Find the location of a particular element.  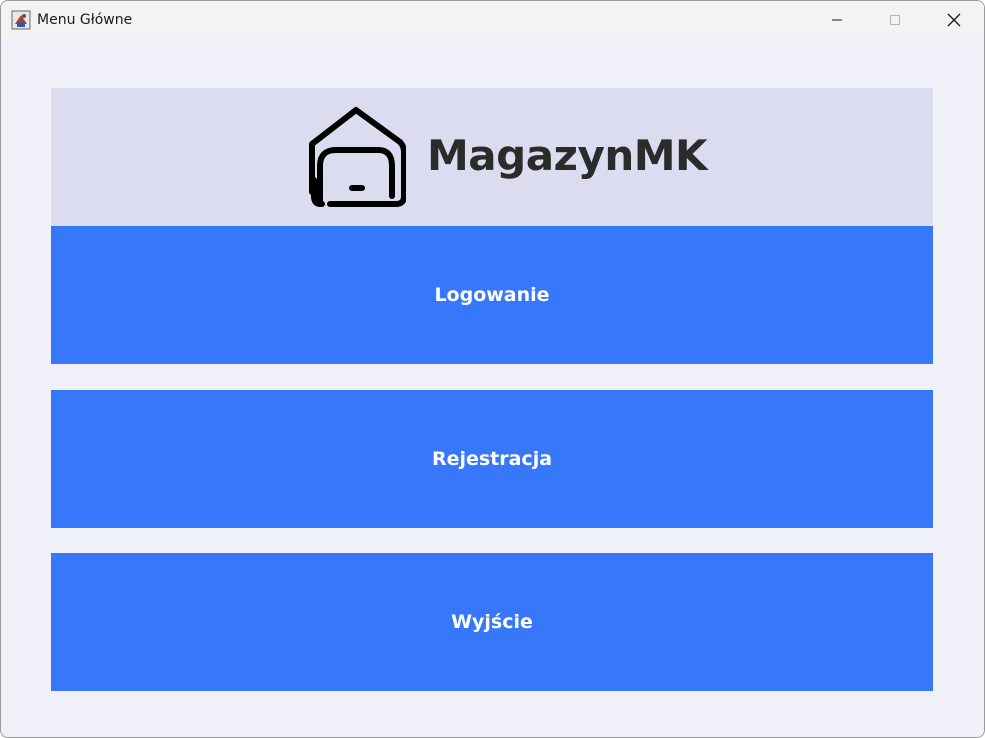

minimize-icon is located at coordinates (837, 19).